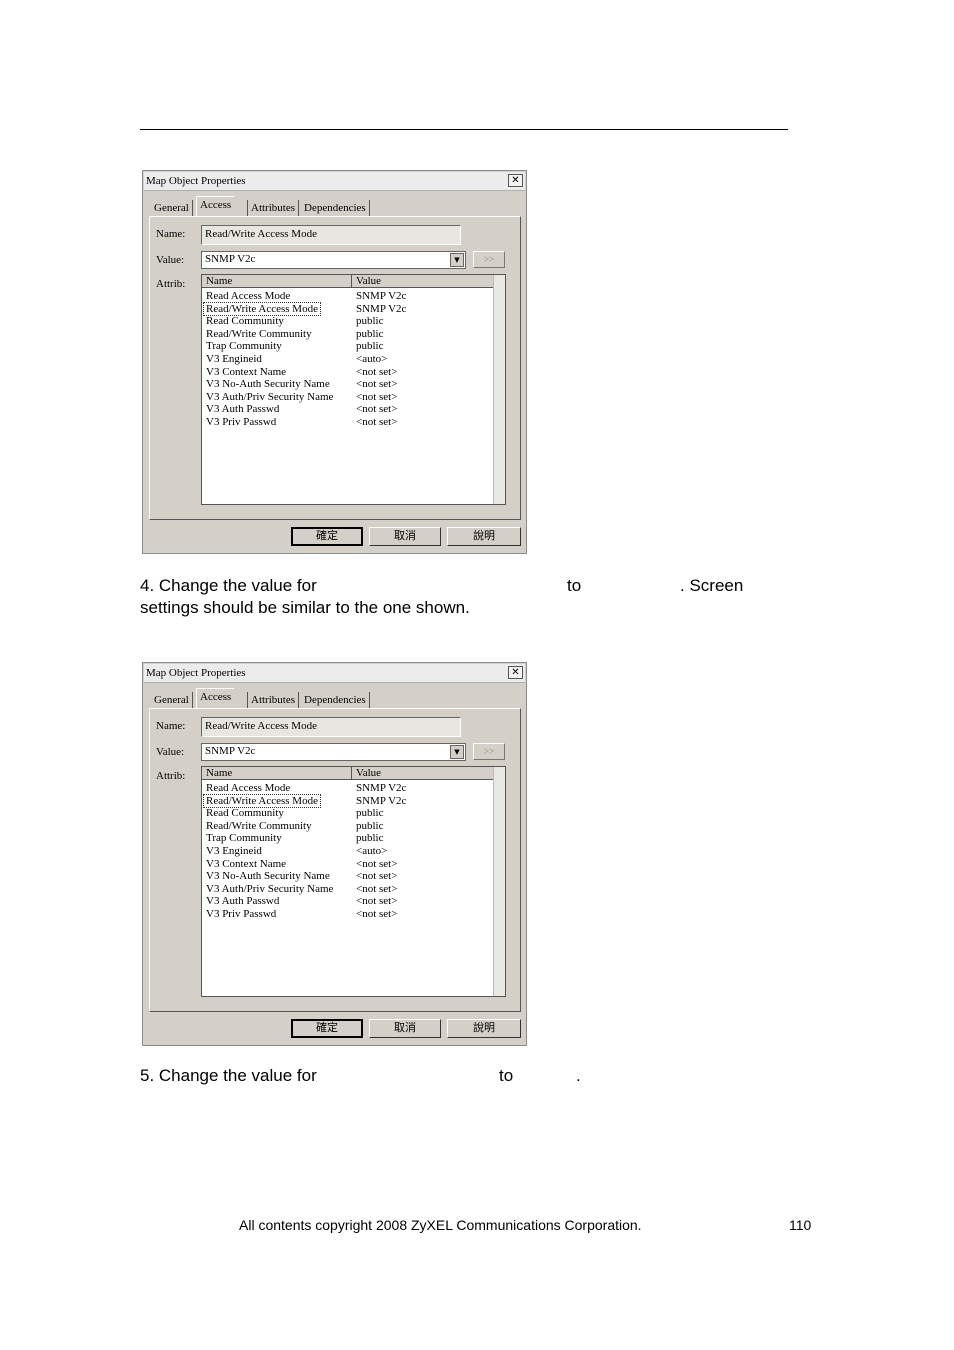  What do you see at coordinates (230, 751) in the screenshot?
I see `value-selected: SNMP V2c` at bounding box center [230, 751].